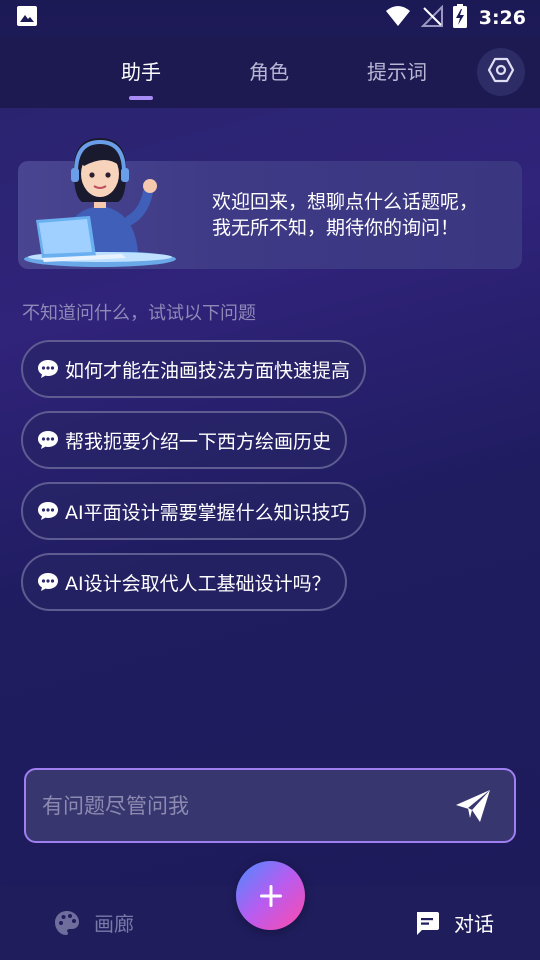  I want to click on suggestion-chip: 如何才能在油画技法方面快速提高, so click(194, 369).